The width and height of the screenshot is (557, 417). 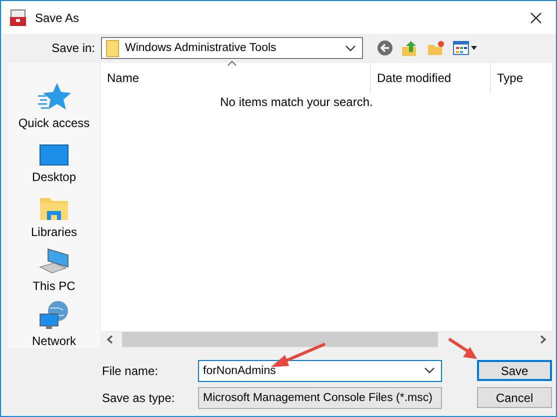 I want to click on save-in-dropdown: Windows Administrative Tools, so click(x=232, y=48).